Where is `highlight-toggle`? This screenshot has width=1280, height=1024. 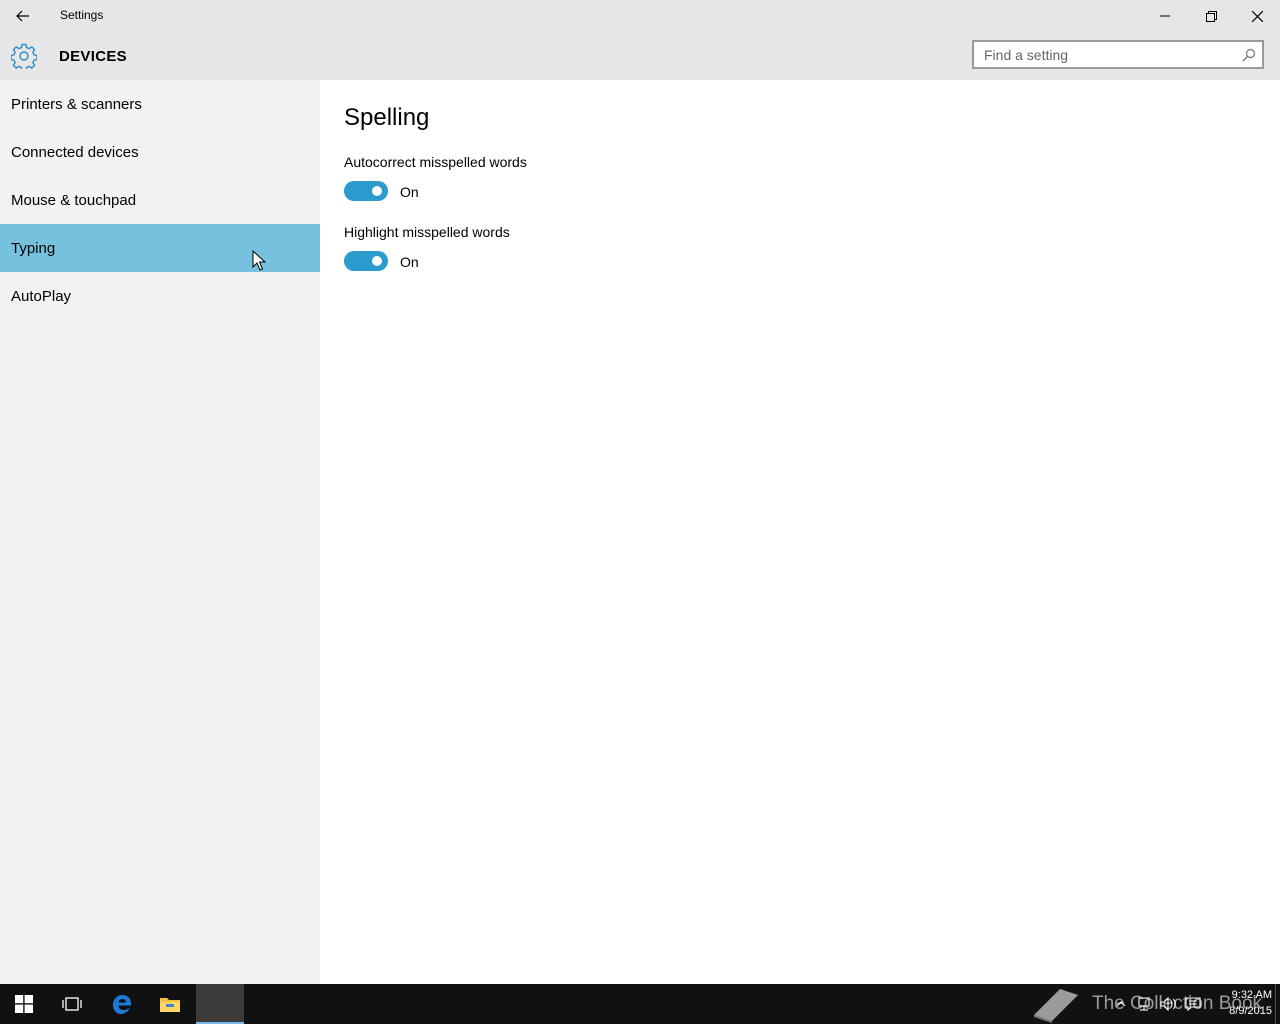
highlight-toggle is located at coordinates (366, 261).